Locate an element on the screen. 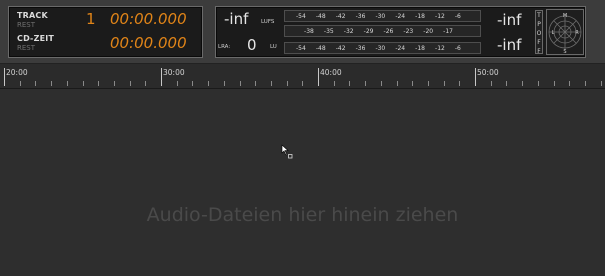 This screenshot has width=605, height=276. peak-right-value: -inf is located at coordinates (509, 45).